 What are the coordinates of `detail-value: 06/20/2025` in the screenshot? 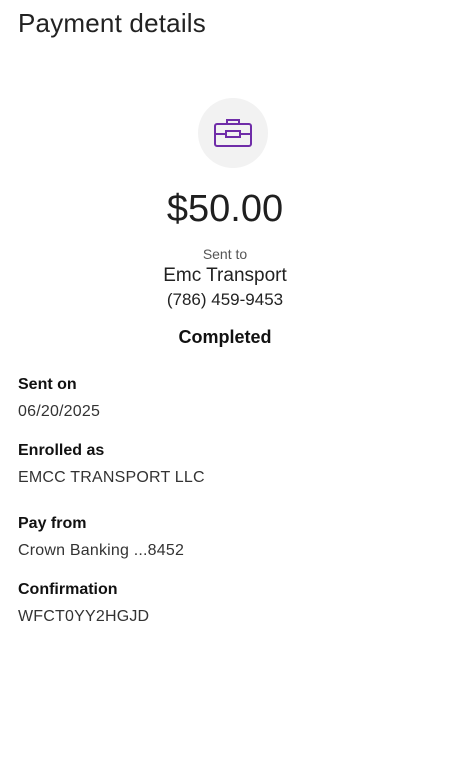 It's located at (59, 411).